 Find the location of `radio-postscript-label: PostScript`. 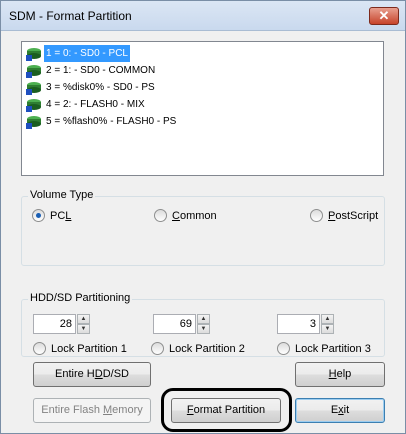

radio-postscript-label: PostScript is located at coordinates (353, 215).